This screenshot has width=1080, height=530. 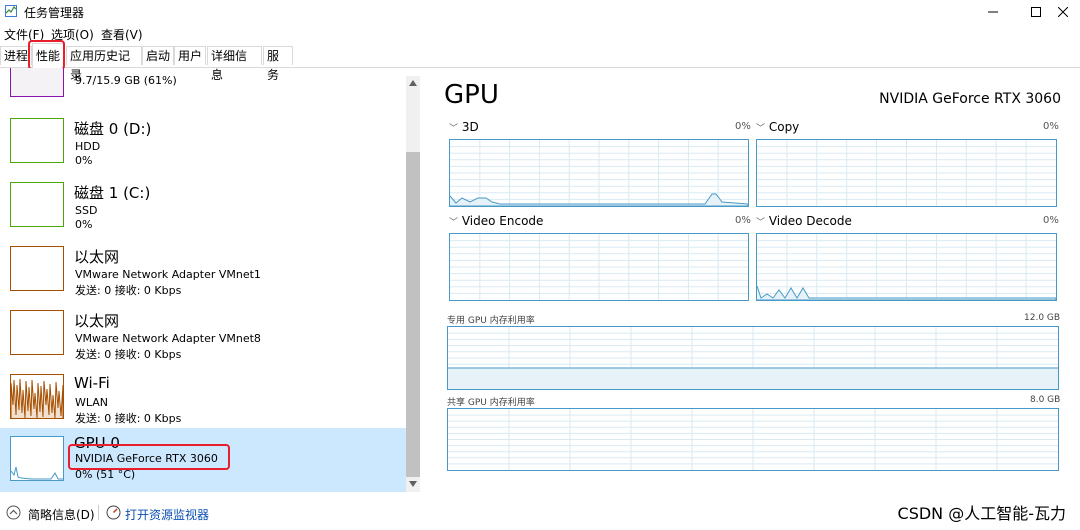 I want to click on close-icon, so click(x=1063, y=11).